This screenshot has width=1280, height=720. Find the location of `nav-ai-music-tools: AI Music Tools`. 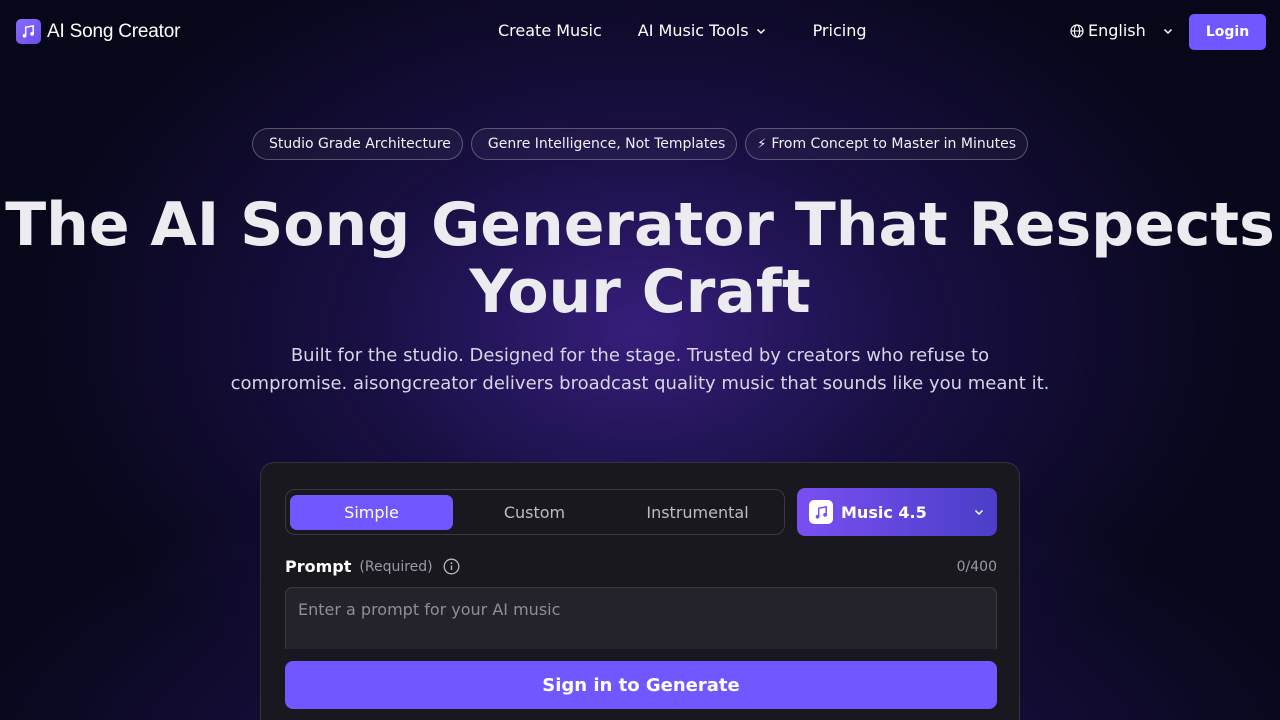

nav-ai-music-tools: AI Music Tools is located at coordinates (702, 30).